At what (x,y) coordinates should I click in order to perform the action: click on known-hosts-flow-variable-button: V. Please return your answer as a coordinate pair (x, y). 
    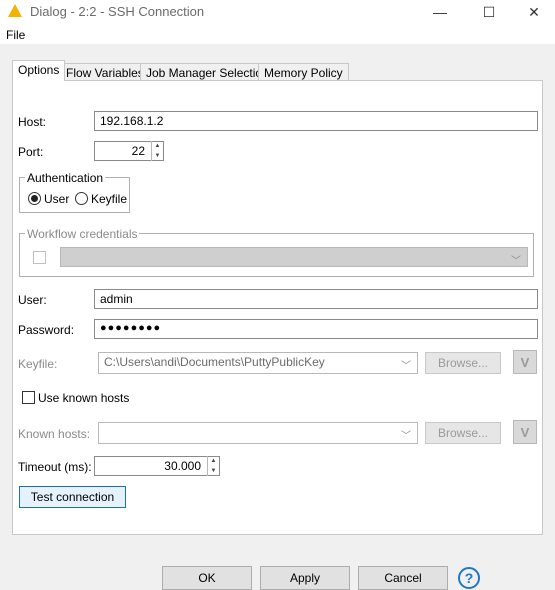
    Looking at the image, I should click on (525, 432).